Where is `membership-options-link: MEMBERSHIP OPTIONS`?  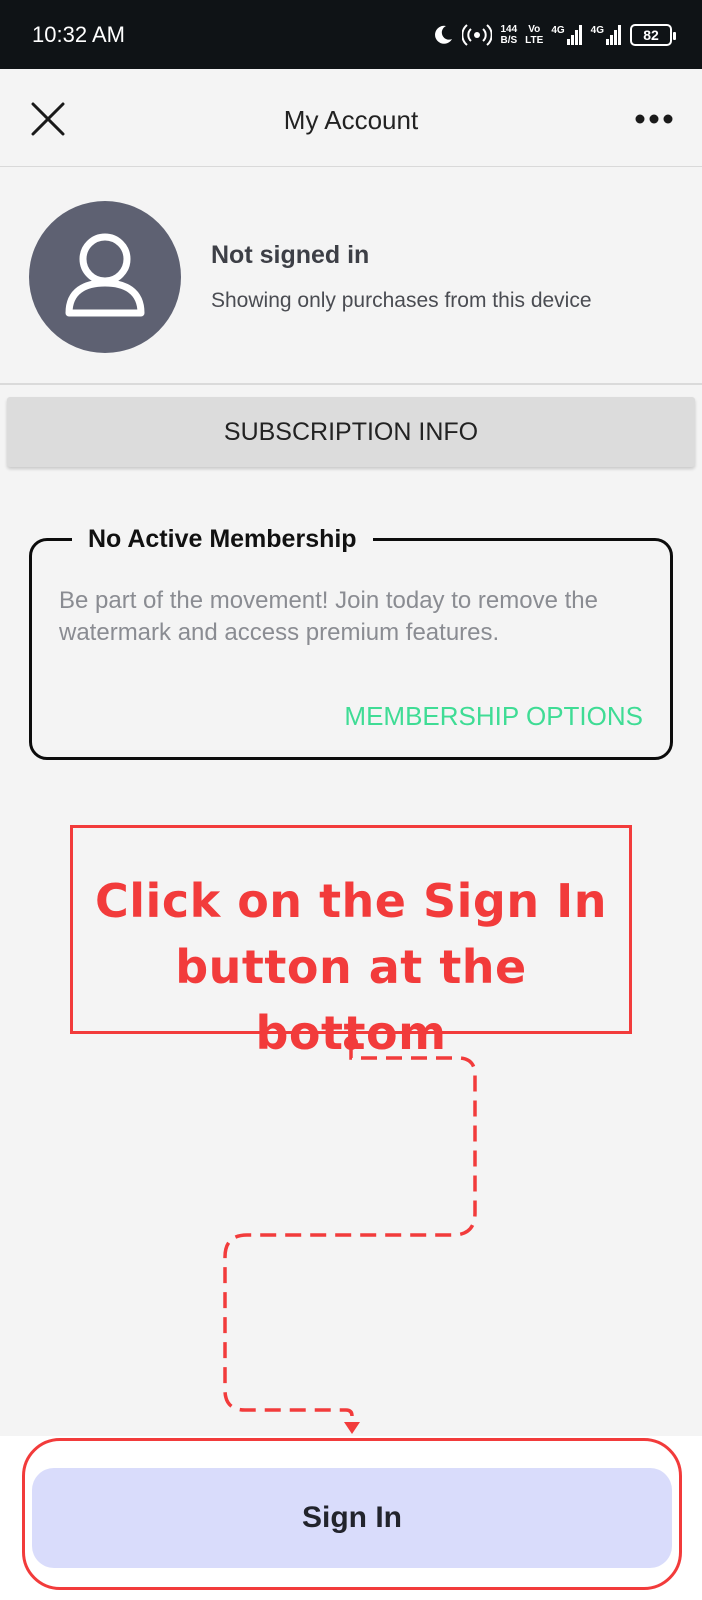
membership-options-link: MEMBERSHIP OPTIONS is located at coordinates (493, 716).